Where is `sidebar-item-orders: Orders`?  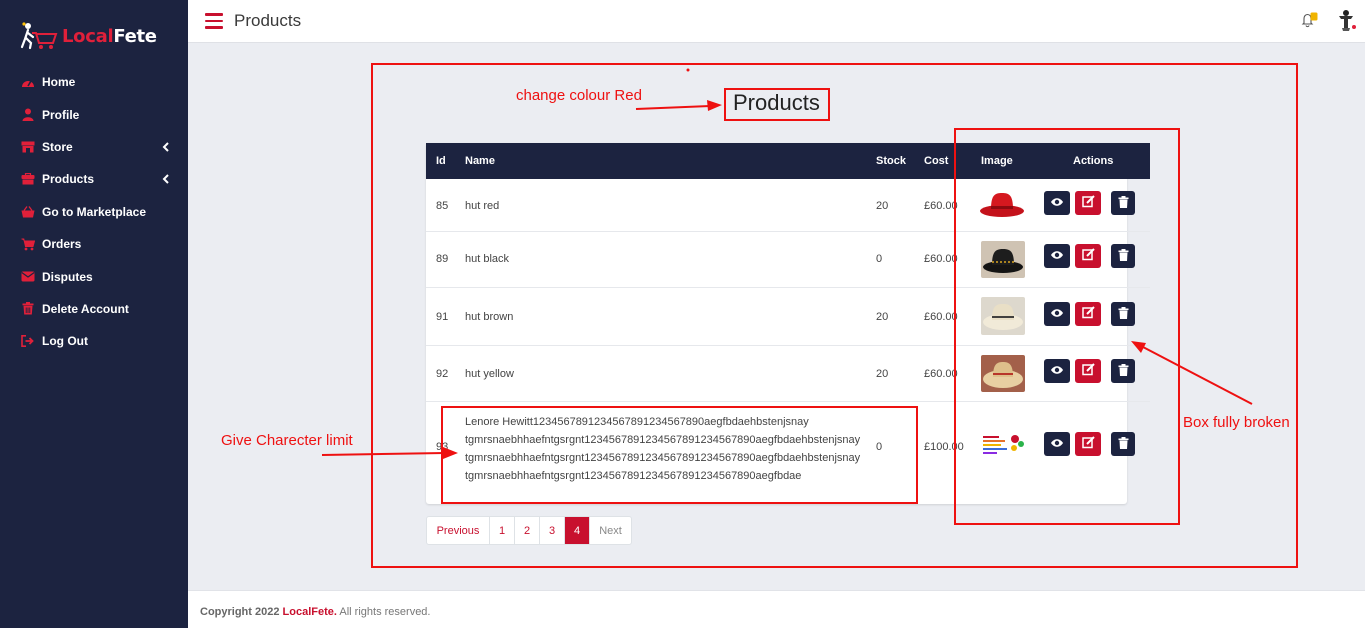
sidebar-item-orders: Orders is located at coordinates (94, 244).